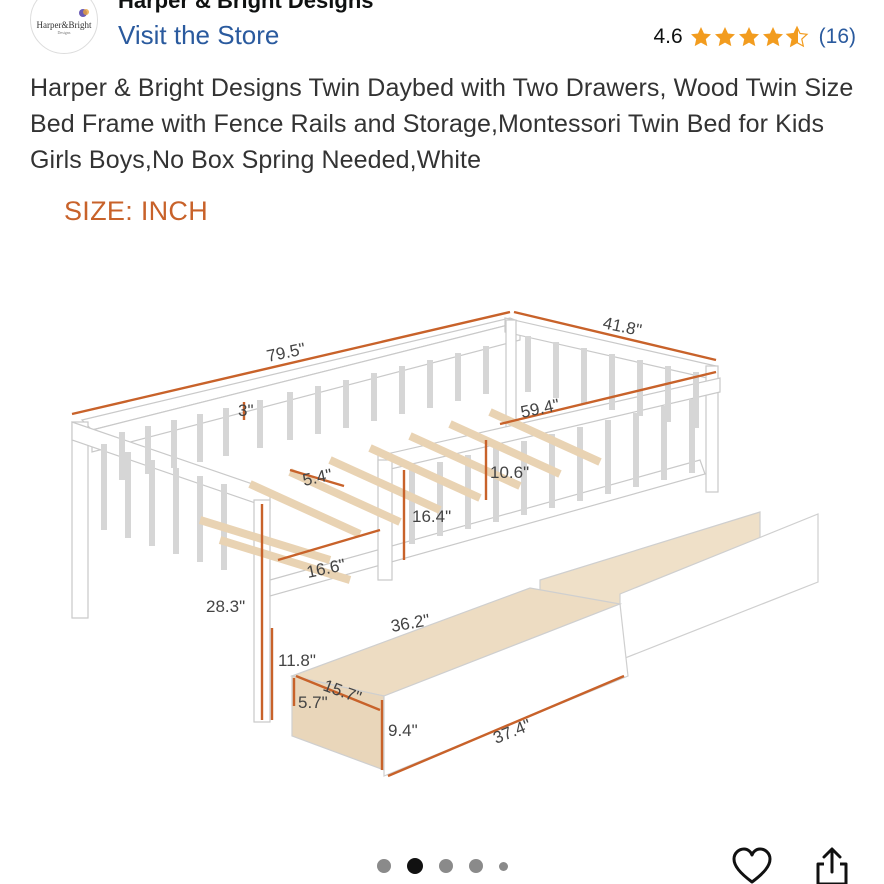 This screenshot has width=884, height=884. Describe the element at coordinates (64, 24) in the screenshot. I see `store-logo-text: Harper&Bright` at that location.